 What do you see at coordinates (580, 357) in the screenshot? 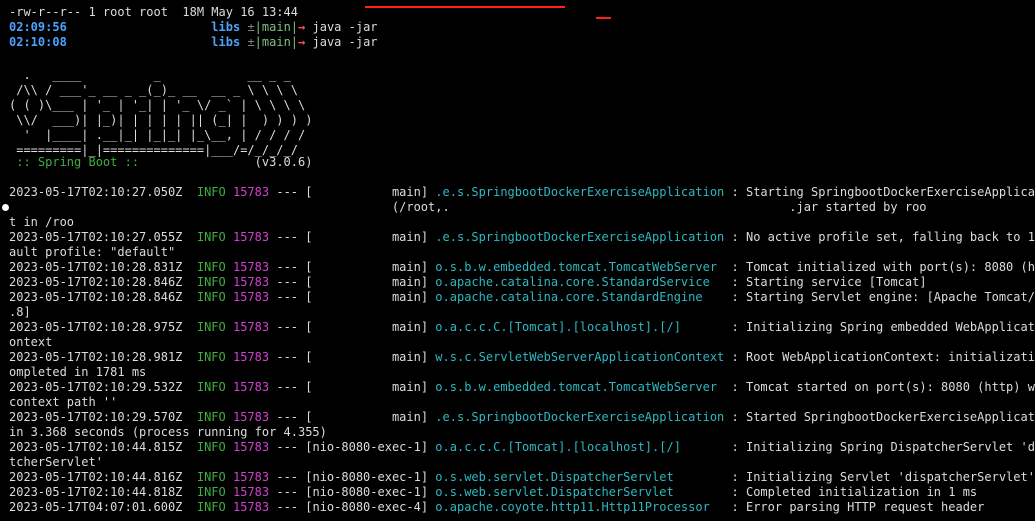
I see `log-logger: w.s.c.ServletWebServerApplicationContext` at bounding box center [580, 357].